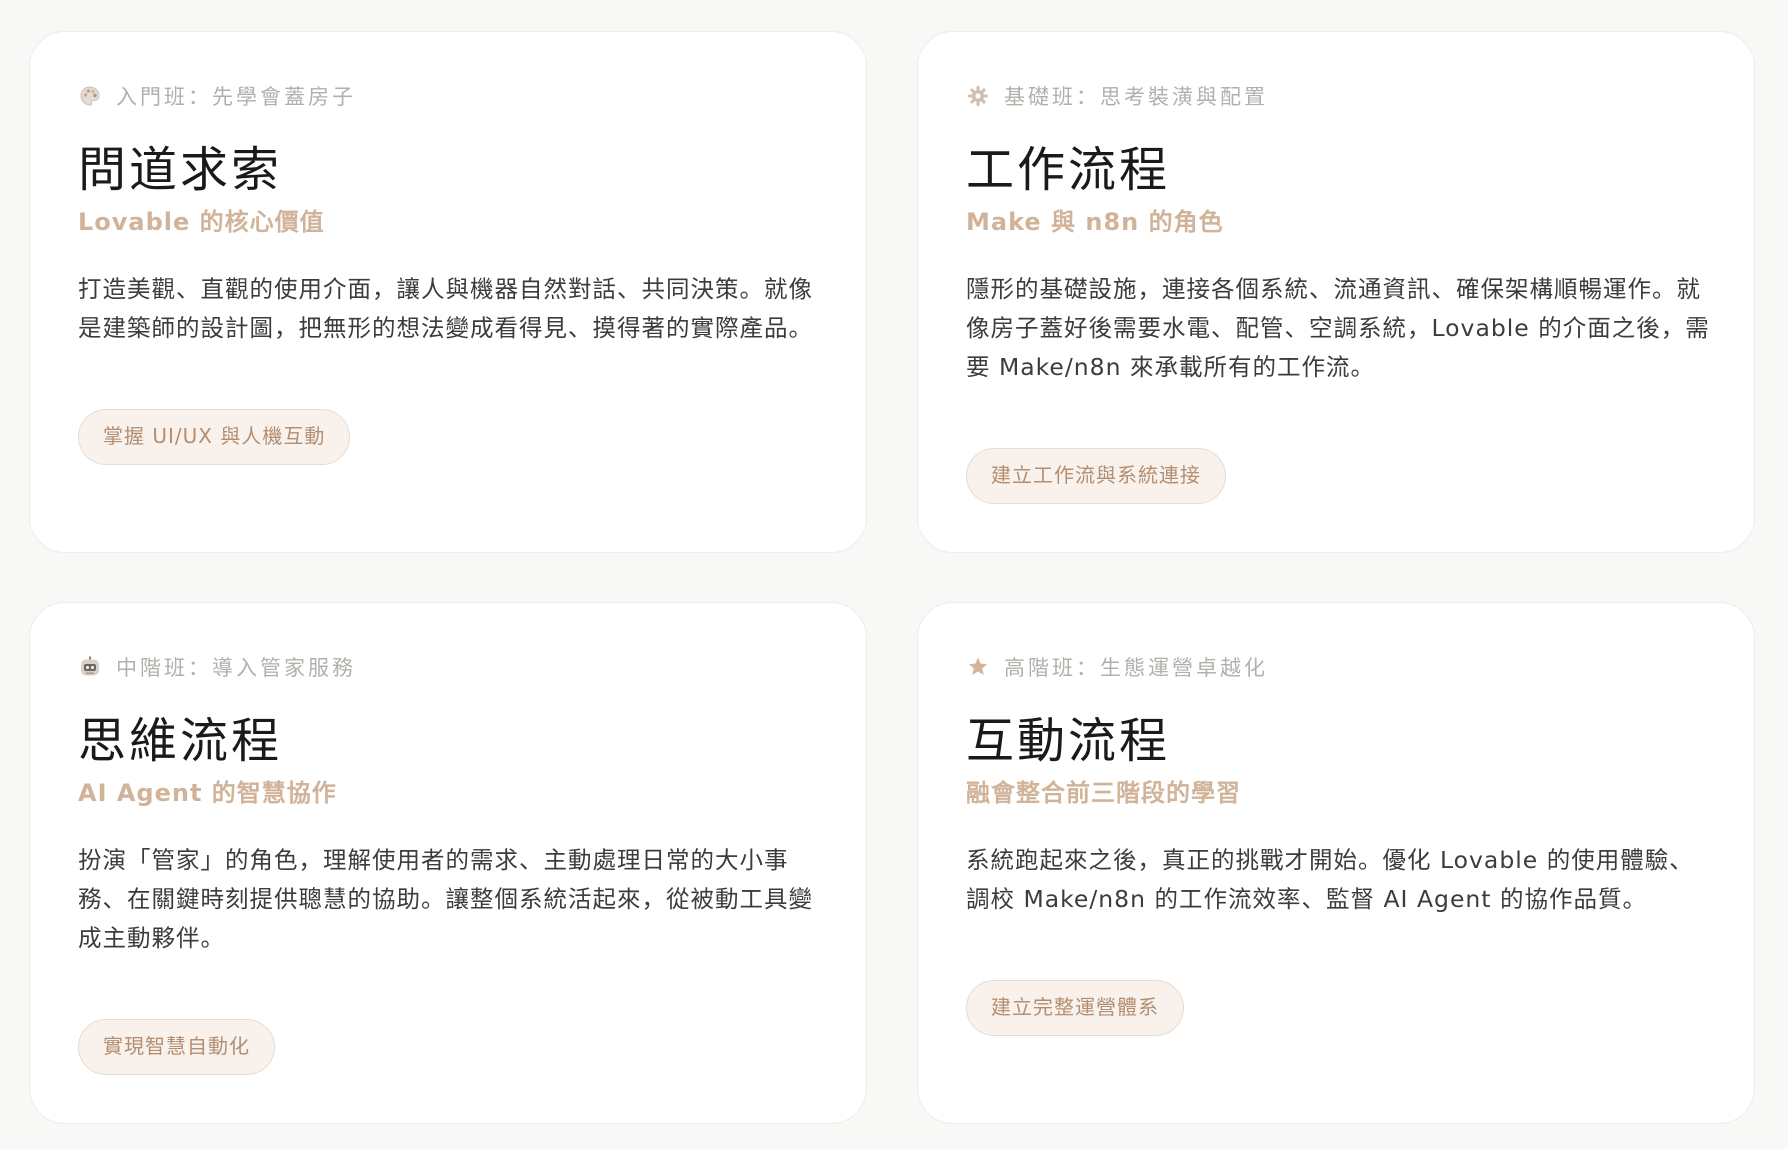 This screenshot has height=1149, width=1788. What do you see at coordinates (180, 741) in the screenshot?
I see `course-title: 思維流程` at bounding box center [180, 741].